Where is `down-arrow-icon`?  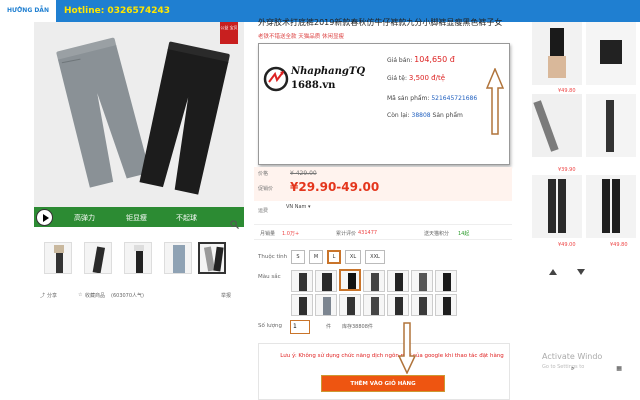
down-arrow-icon is located at coordinates (407, 348).